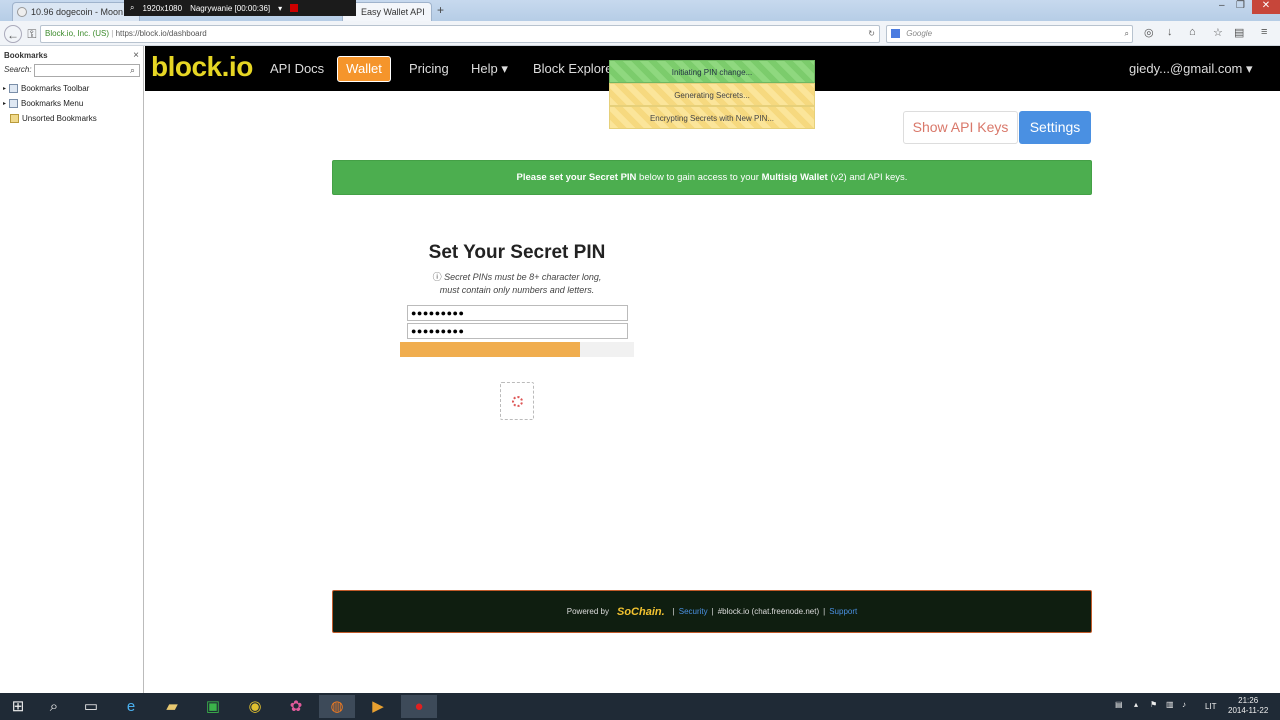 The height and width of the screenshot is (720, 1280). I want to click on reload-icon: ↻, so click(871, 34).